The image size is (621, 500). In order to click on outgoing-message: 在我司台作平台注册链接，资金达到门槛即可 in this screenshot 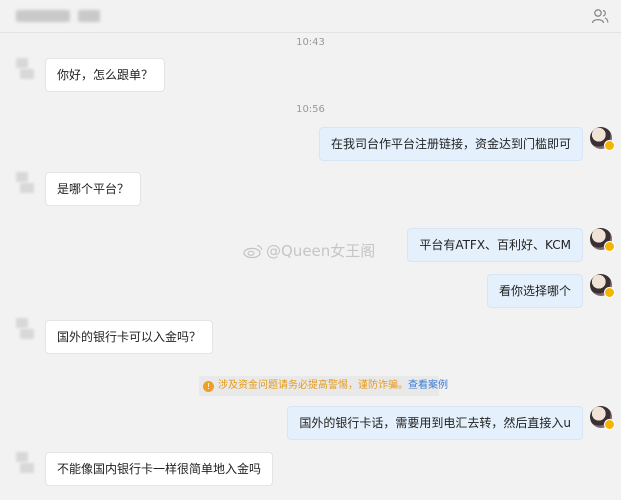, I will do `click(450, 144)`.